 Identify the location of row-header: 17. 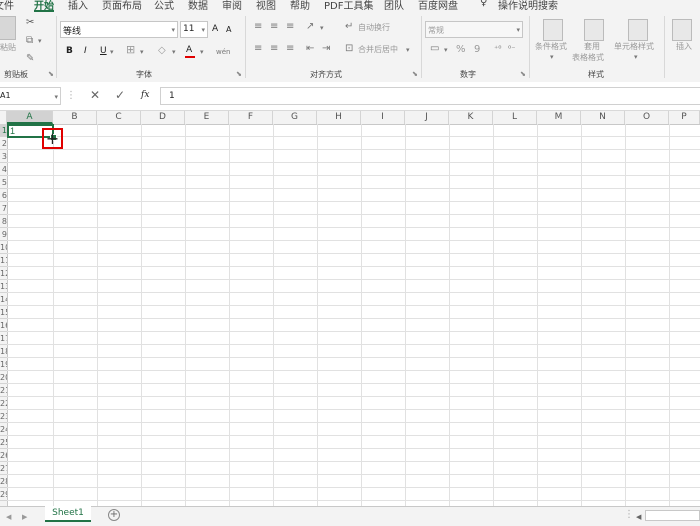
(3, 338).